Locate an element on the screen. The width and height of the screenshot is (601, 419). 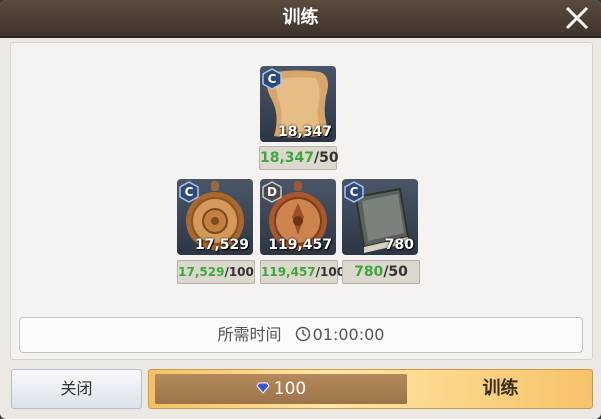
clock-icon is located at coordinates (302, 334).